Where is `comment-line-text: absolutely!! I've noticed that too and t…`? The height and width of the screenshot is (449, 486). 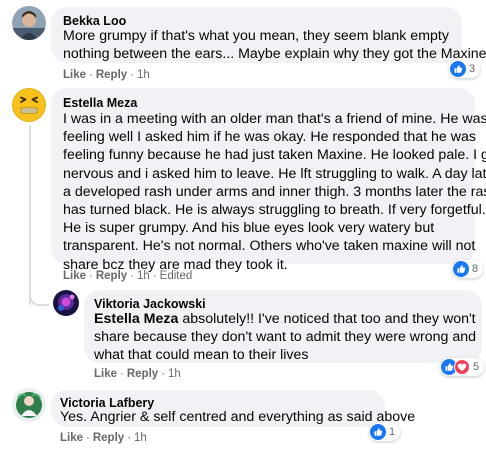 comment-line-text: absolutely!! I've noticed that too and t… is located at coordinates (327, 319).